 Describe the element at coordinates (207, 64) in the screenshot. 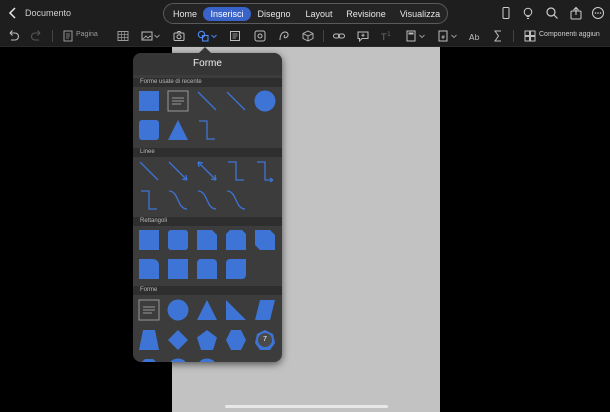

I see `popover-title: Forme` at that location.